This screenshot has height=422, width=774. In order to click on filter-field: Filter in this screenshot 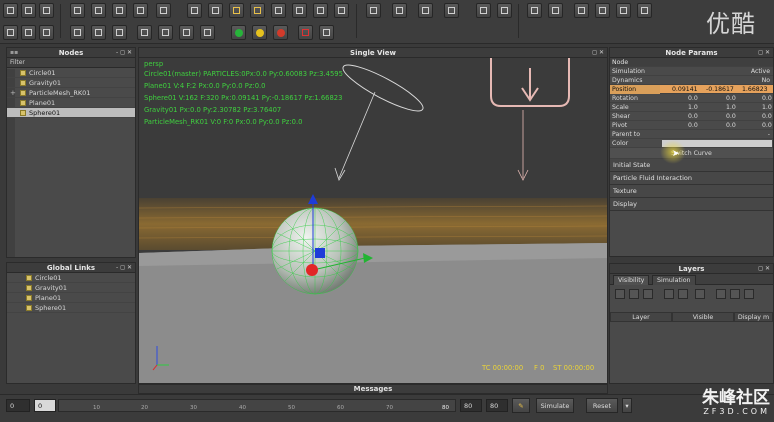, I will do `click(71, 63)`.